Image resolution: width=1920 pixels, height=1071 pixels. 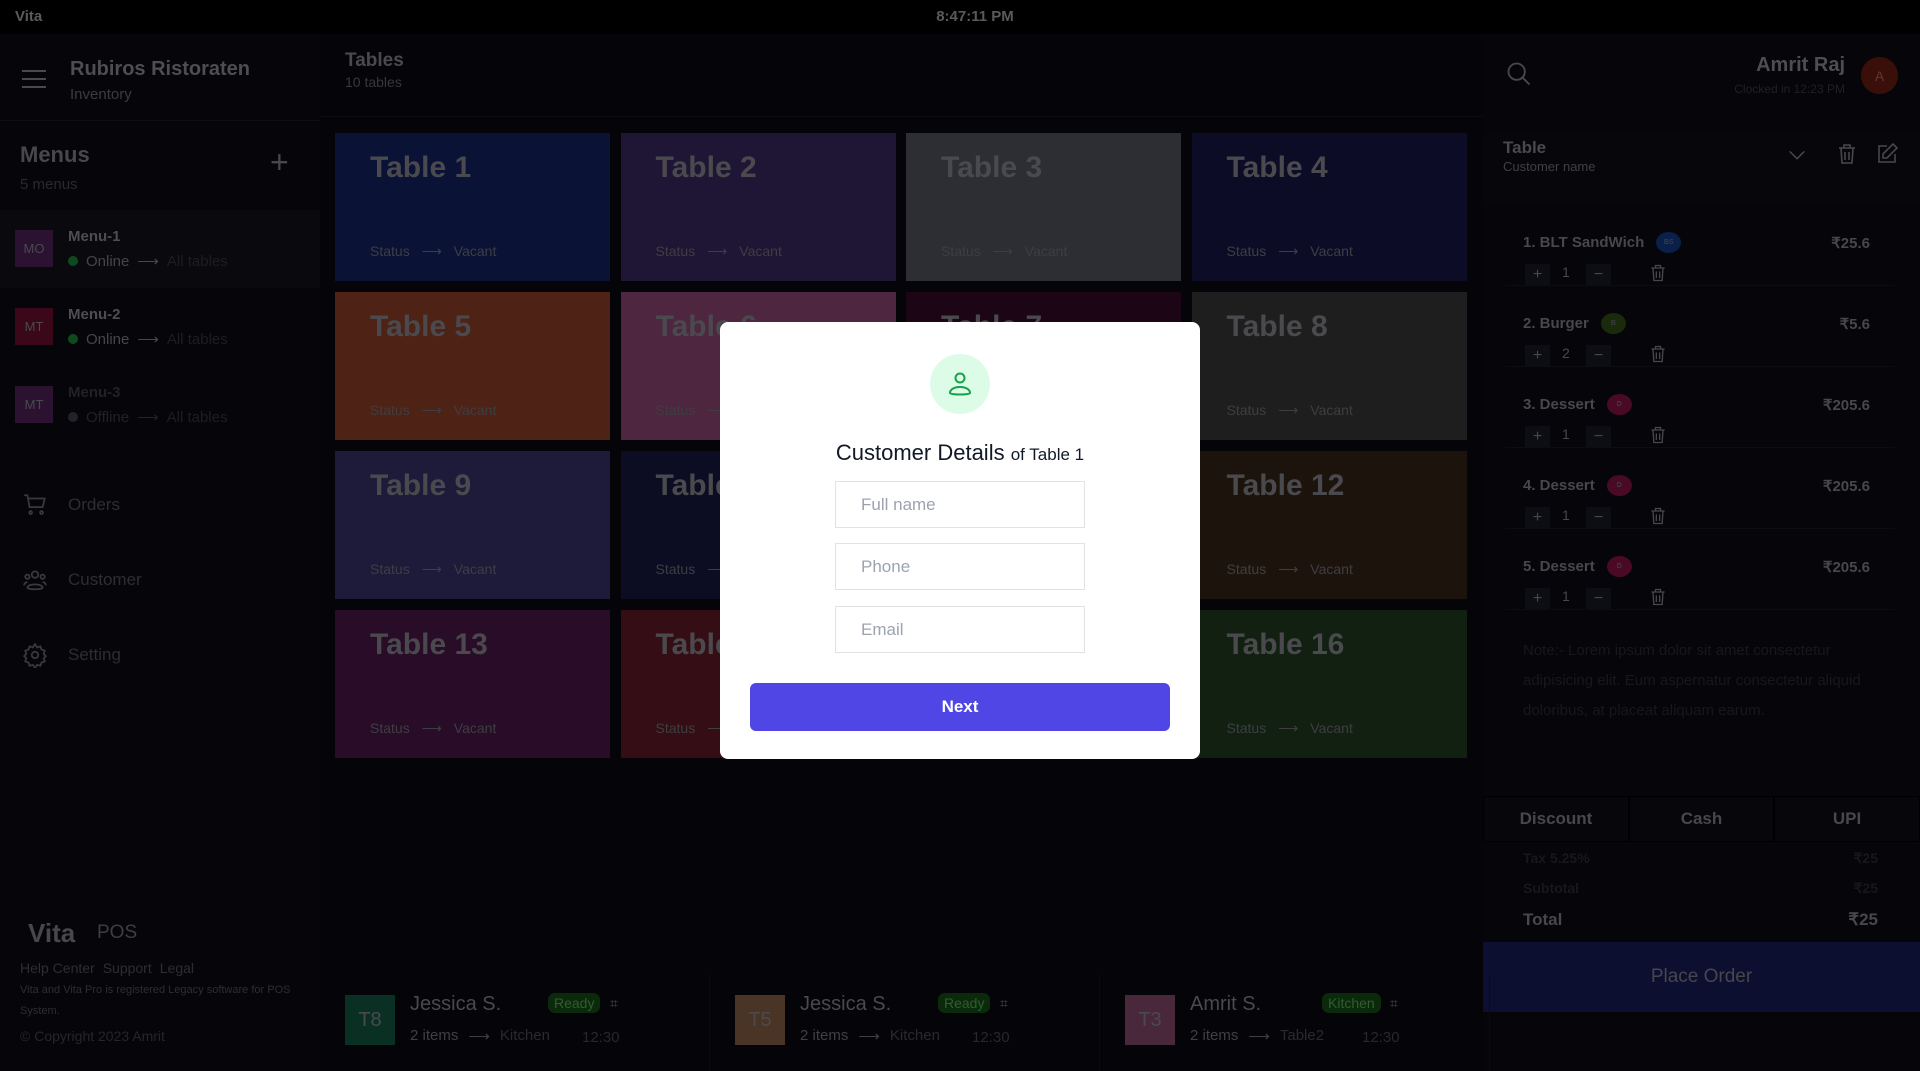 I want to click on order-item: 4. Dessert D ₹205.6 +1−, so click(x=1700, y=495).